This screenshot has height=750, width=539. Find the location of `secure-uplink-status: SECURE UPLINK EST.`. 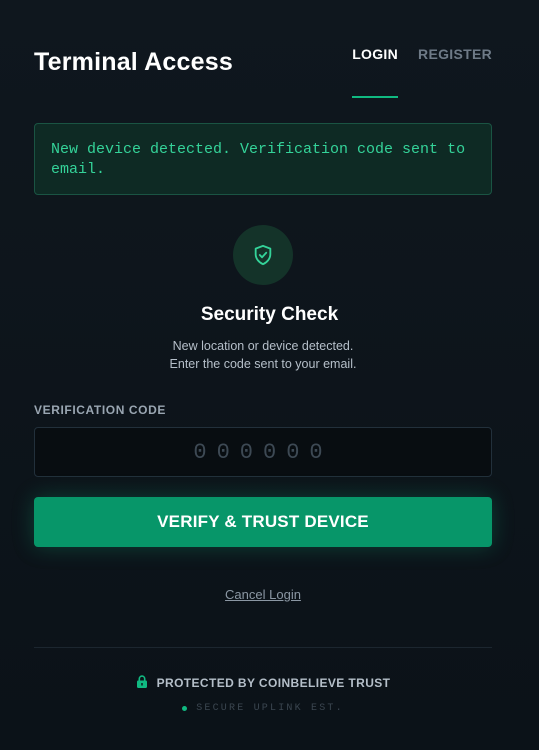

secure-uplink-status: SECURE UPLINK EST. is located at coordinates (263, 708).